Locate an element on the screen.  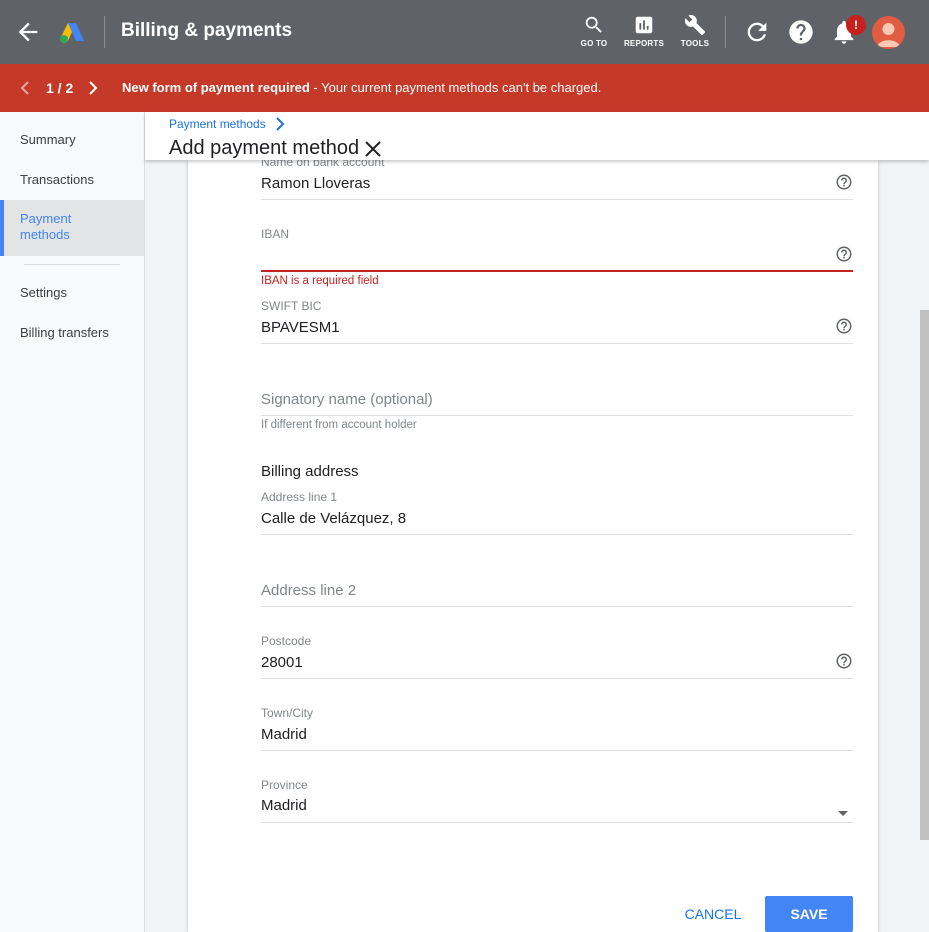
postcode-field: Postcode 28001 is located at coordinates (557, 653).